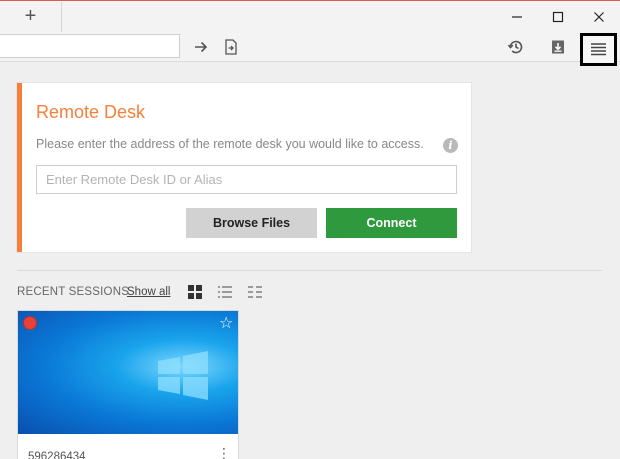 The height and width of the screenshot is (459, 620). What do you see at coordinates (255, 292) in the screenshot?
I see `compact-list-icon` at bounding box center [255, 292].